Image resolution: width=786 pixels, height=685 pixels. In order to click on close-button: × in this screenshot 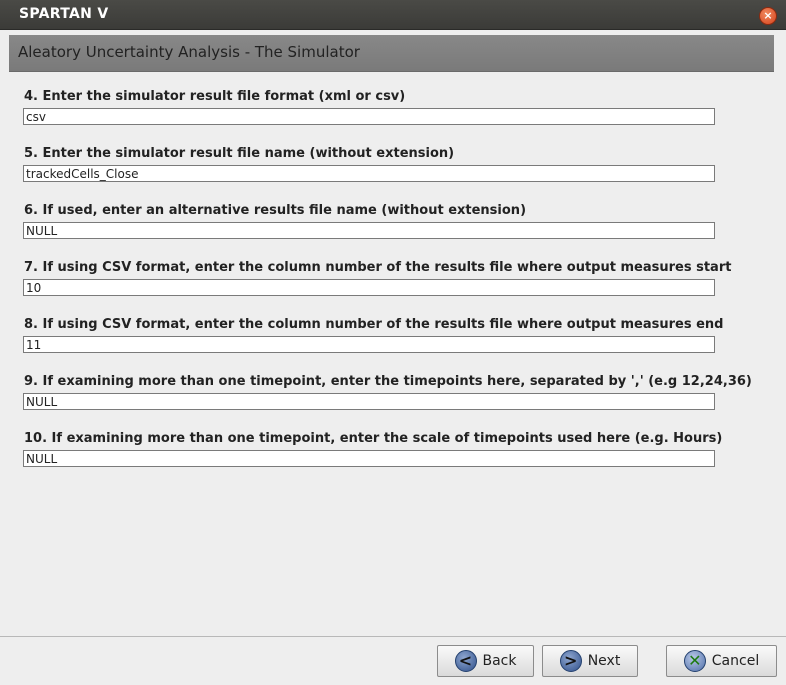, I will do `click(768, 16)`.